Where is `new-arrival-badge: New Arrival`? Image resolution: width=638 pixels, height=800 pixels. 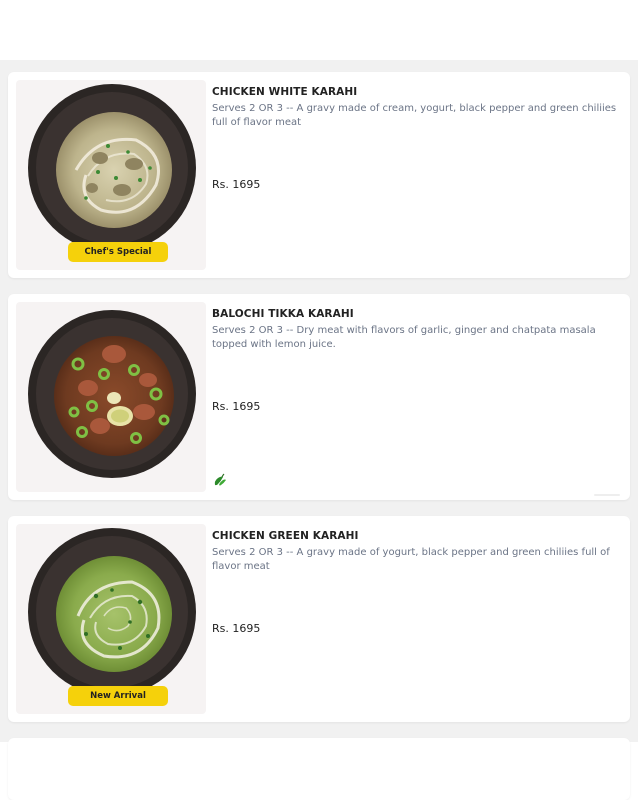
new-arrival-badge: New Arrival is located at coordinates (118, 696).